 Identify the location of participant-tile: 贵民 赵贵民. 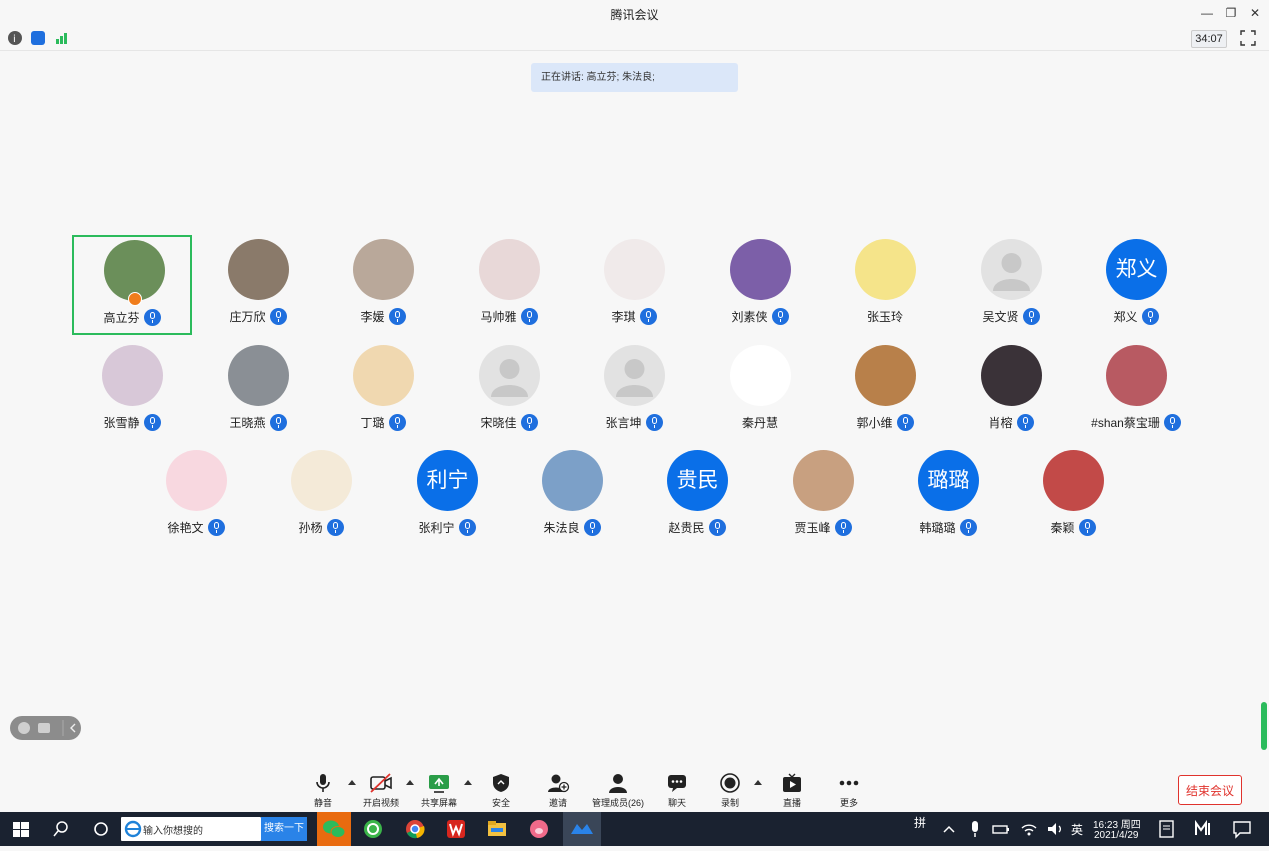
(697, 496).